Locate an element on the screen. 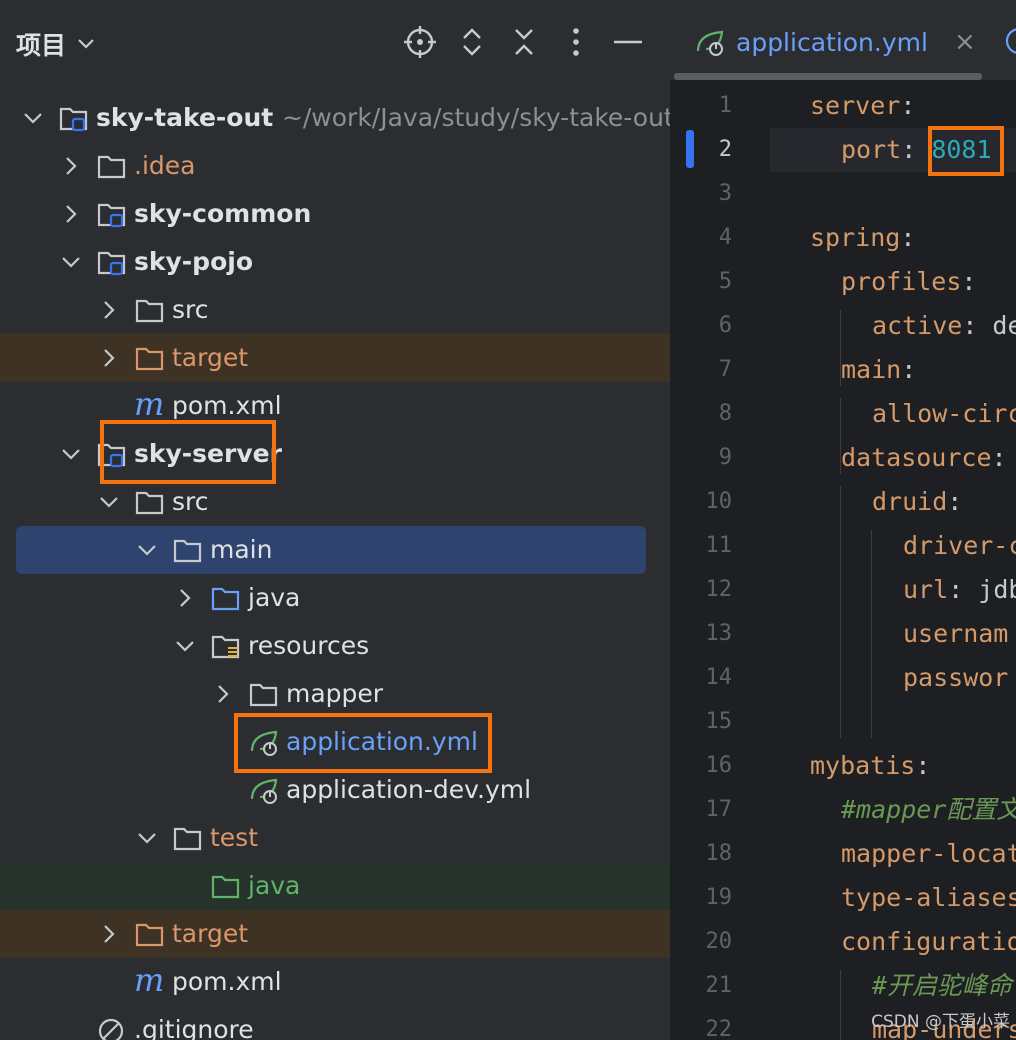  horizontal-scrollbar is located at coordinates (828, 76).